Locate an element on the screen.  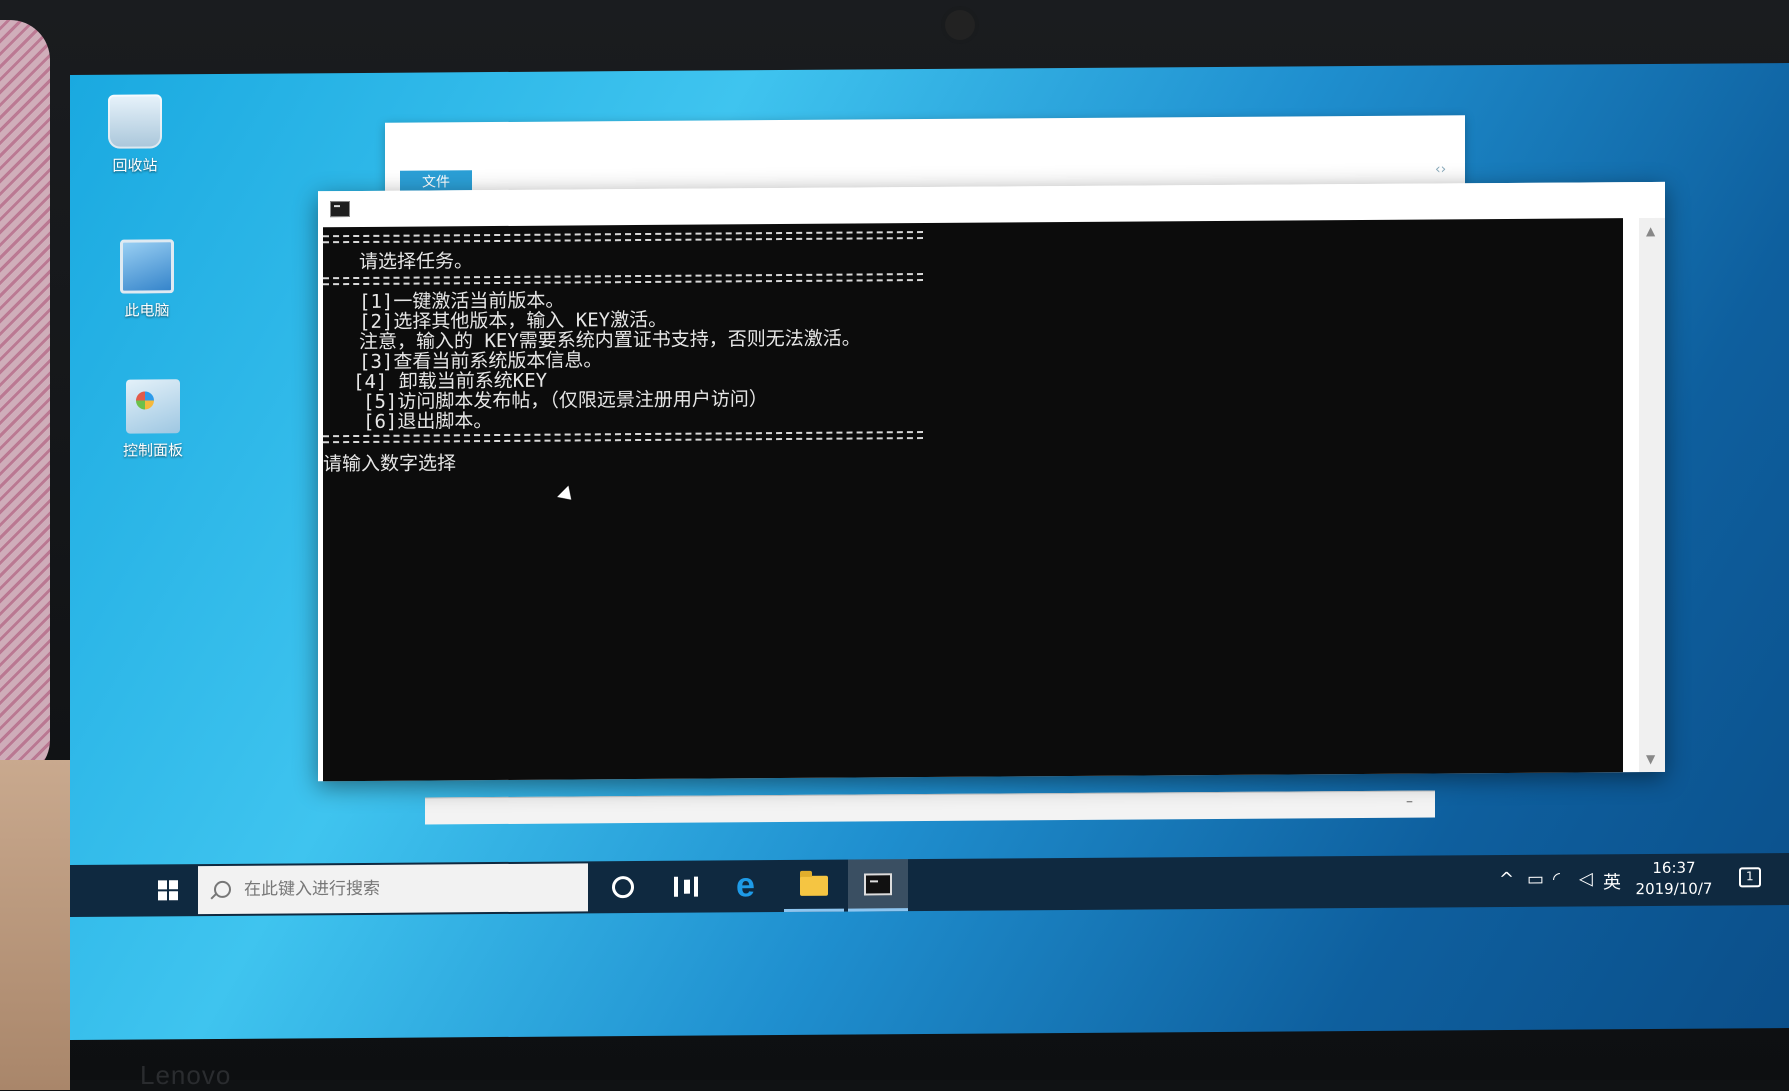
clock-time: 16:37 is located at coordinates (1674, 867).